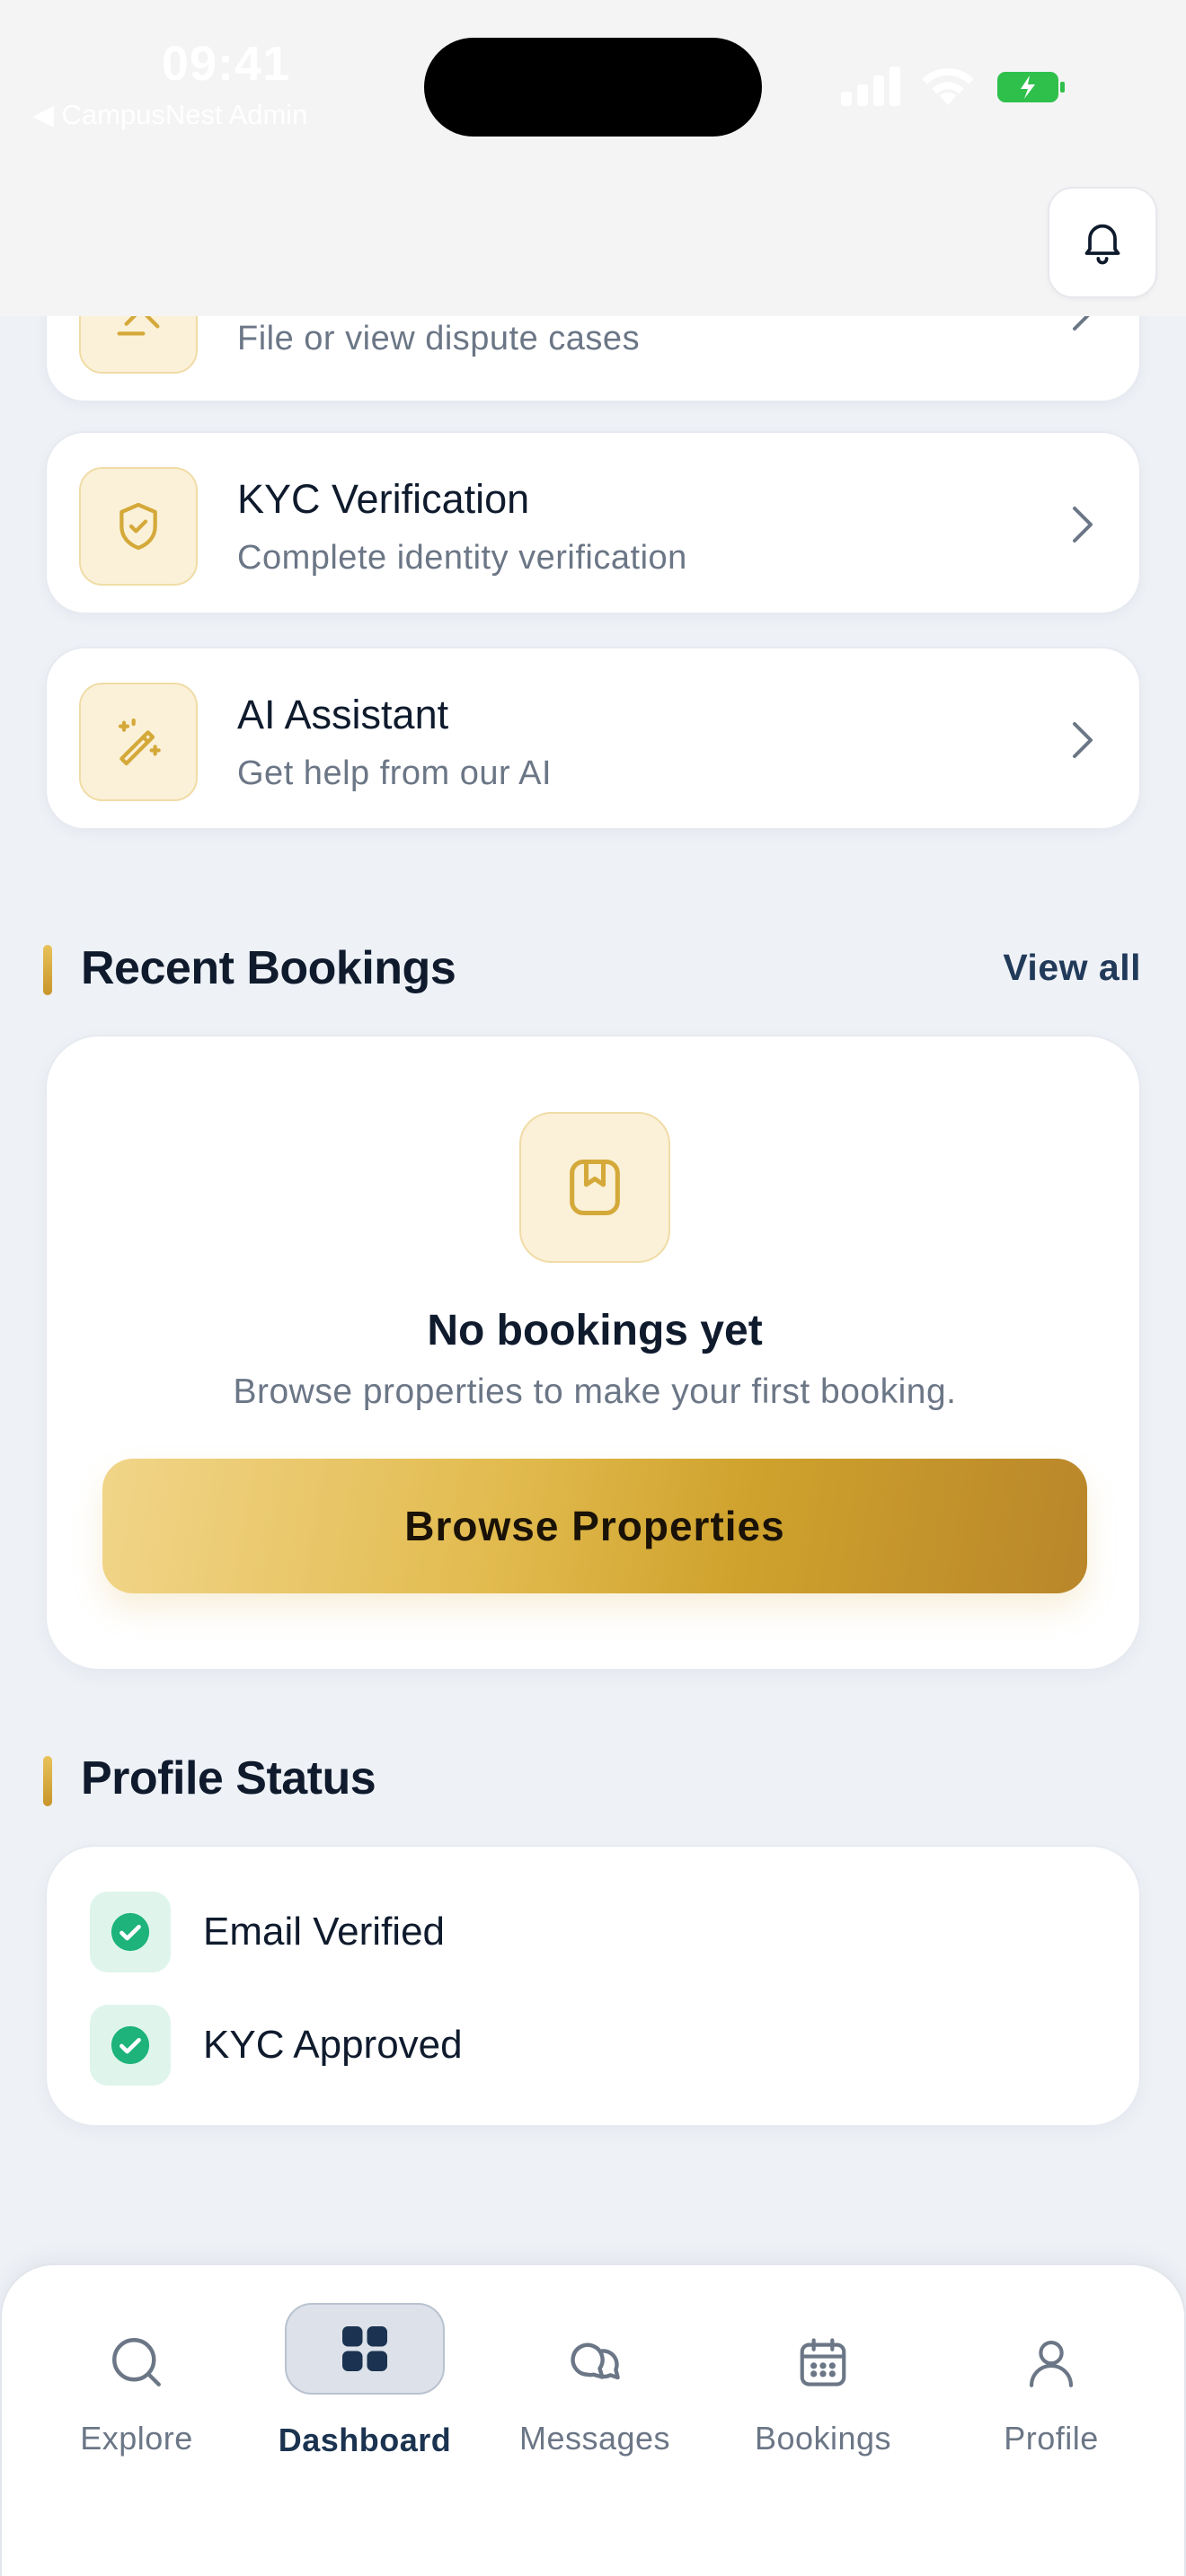 Image resolution: width=1186 pixels, height=2576 pixels. I want to click on wifi-icon, so click(948, 86).